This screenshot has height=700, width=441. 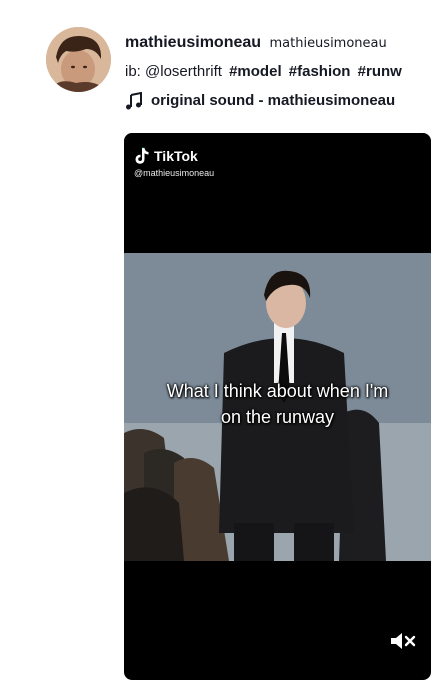 What do you see at coordinates (193, 42) in the screenshot?
I see `author-username: mathieusimoneau` at bounding box center [193, 42].